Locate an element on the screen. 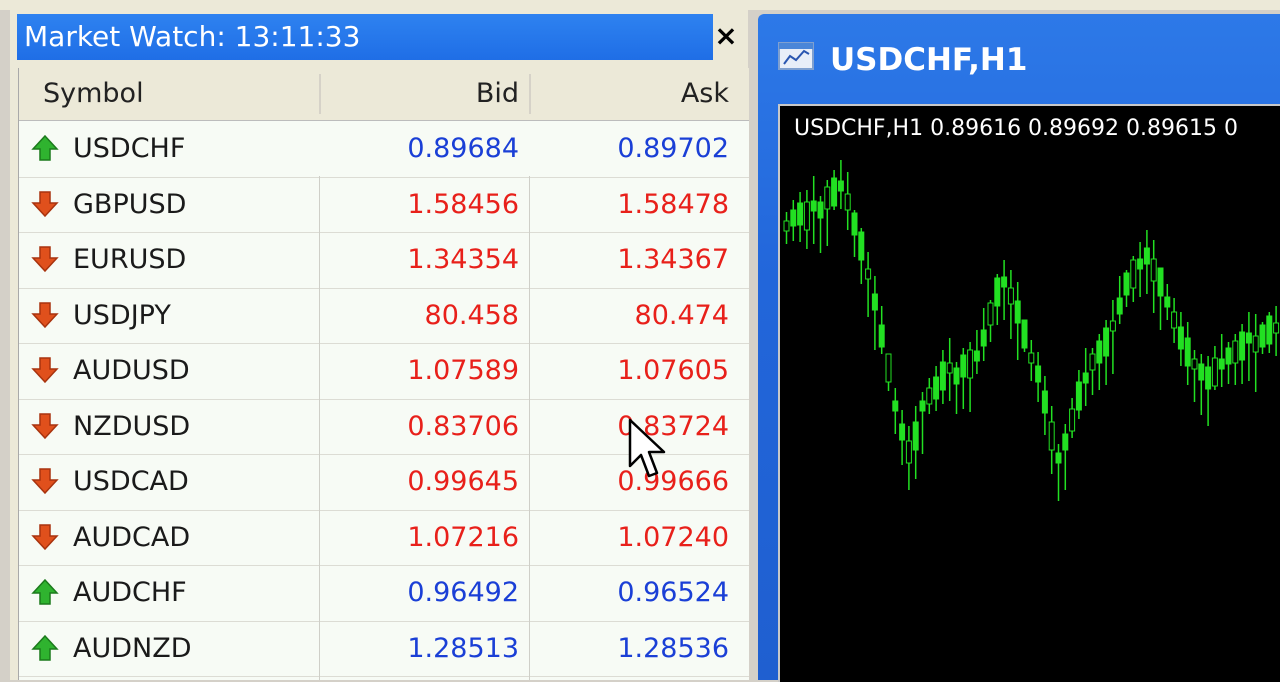 The width and height of the screenshot is (1280, 682). symbol-cell: AUDCHF is located at coordinates (130, 592).